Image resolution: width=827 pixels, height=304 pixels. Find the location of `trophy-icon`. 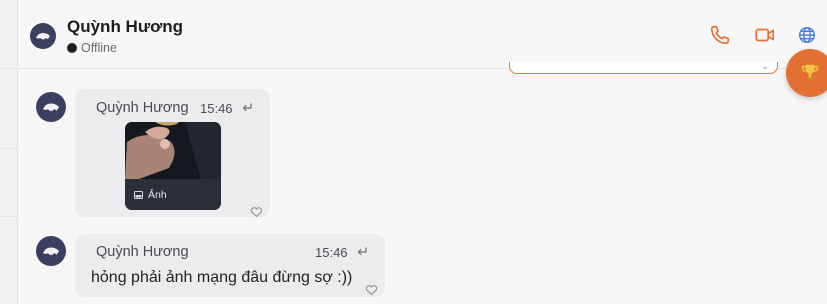

trophy-icon is located at coordinates (810, 72).